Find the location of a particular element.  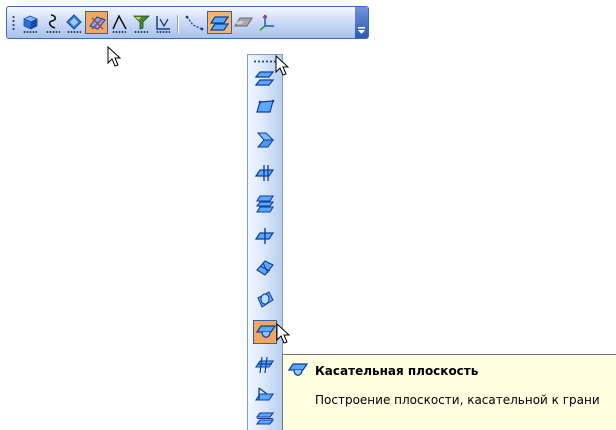

cube-icon is located at coordinates (30, 22).